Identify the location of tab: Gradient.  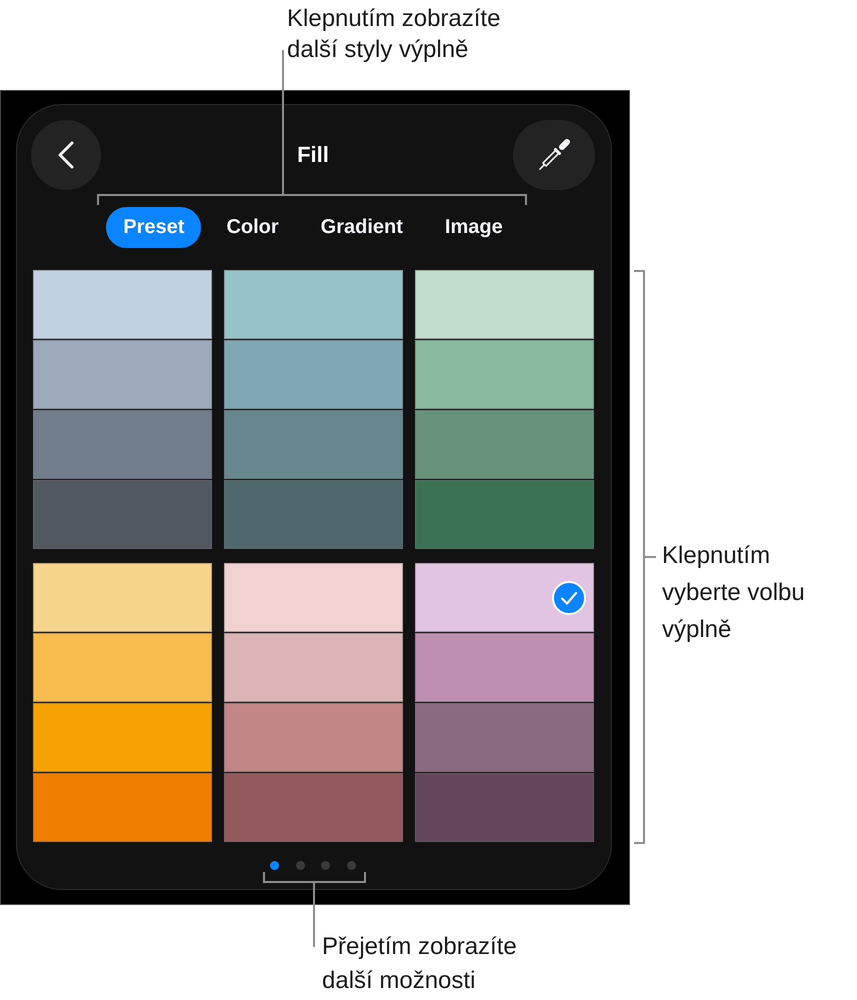
(362, 227).